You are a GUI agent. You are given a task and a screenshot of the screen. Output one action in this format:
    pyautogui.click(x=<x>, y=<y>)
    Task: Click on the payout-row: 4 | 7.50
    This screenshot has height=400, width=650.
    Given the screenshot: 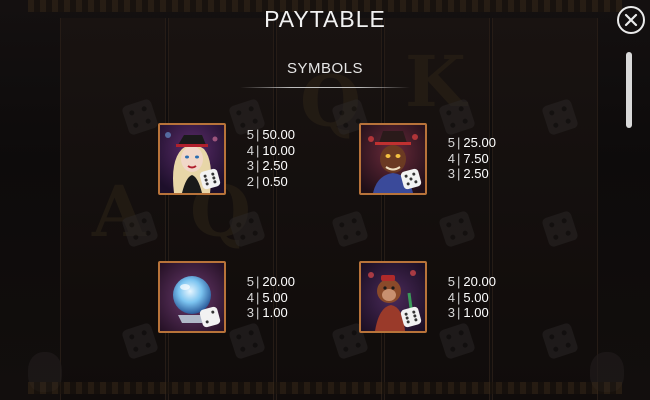 What is the action you would take?
    pyautogui.click(x=471, y=159)
    